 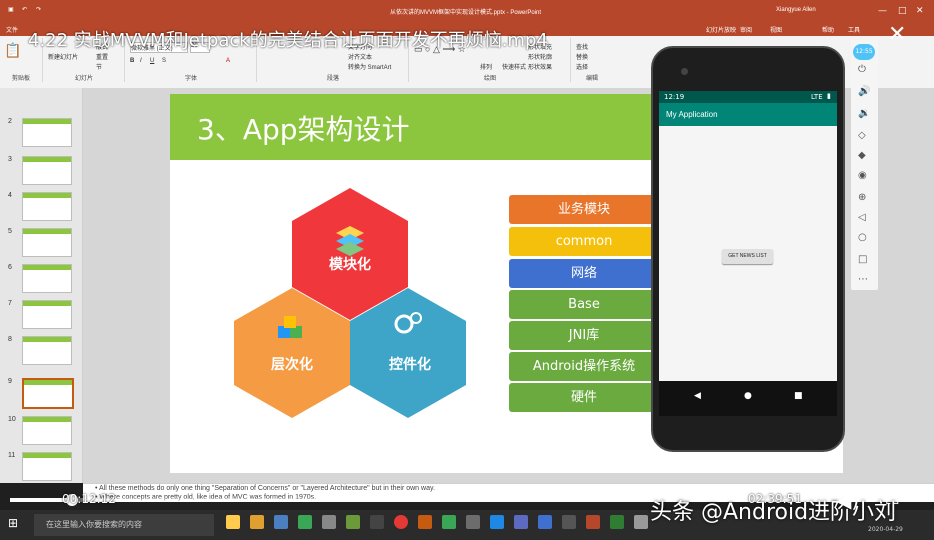 I want to click on volume-down-icon: 🔉, so click(x=864, y=113).